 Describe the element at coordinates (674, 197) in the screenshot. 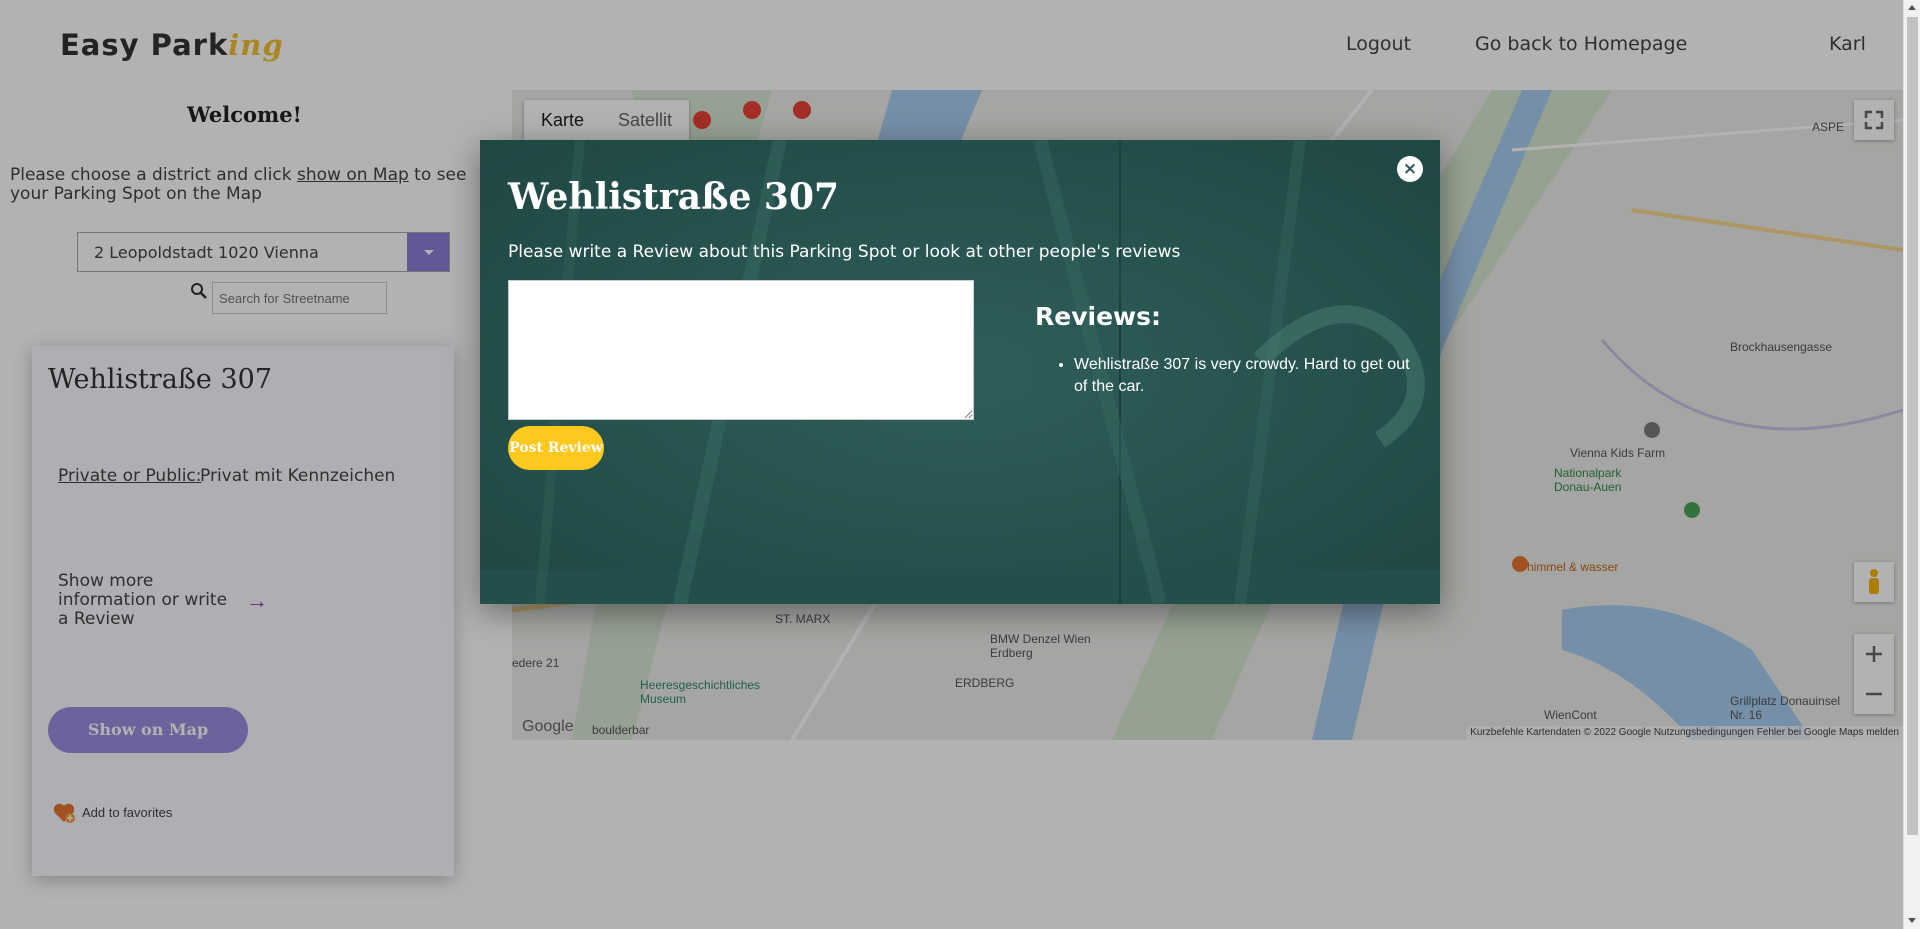

I see `modal-title: Wehlistraße 307` at that location.